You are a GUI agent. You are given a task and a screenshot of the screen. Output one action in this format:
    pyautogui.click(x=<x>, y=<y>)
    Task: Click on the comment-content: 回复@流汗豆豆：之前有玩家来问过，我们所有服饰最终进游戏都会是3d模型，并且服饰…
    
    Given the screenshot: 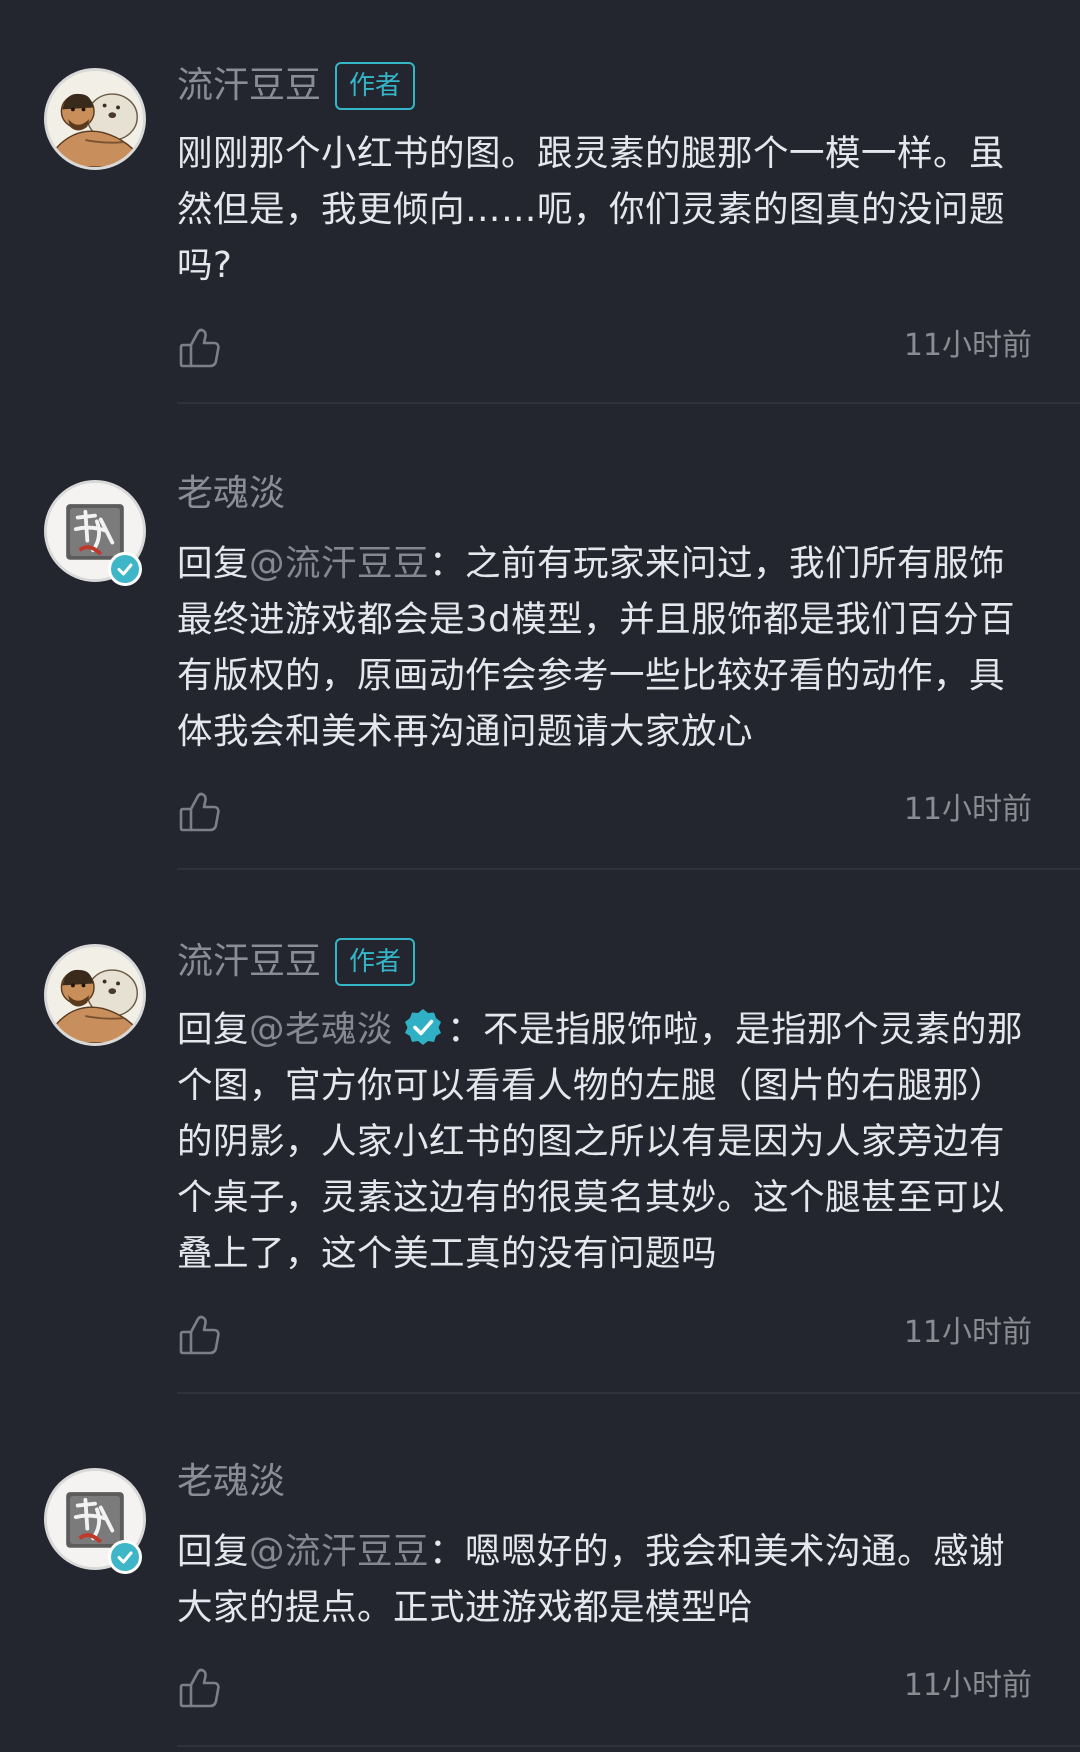 What is the action you would take?
    pyautogui.click(x=607, y=648)
    